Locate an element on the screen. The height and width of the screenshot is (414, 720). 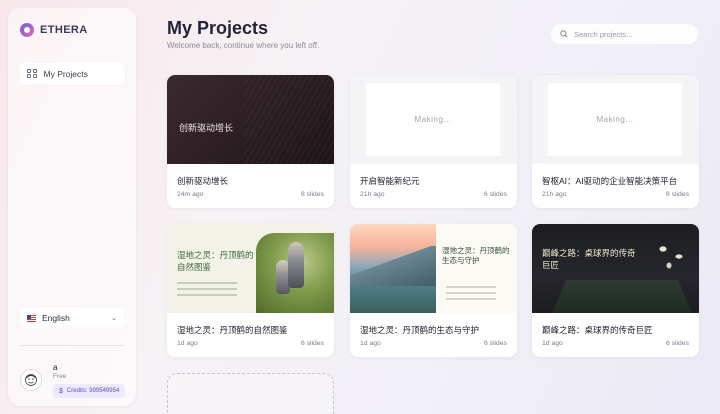
avatar is located at coordinates (31, 380).